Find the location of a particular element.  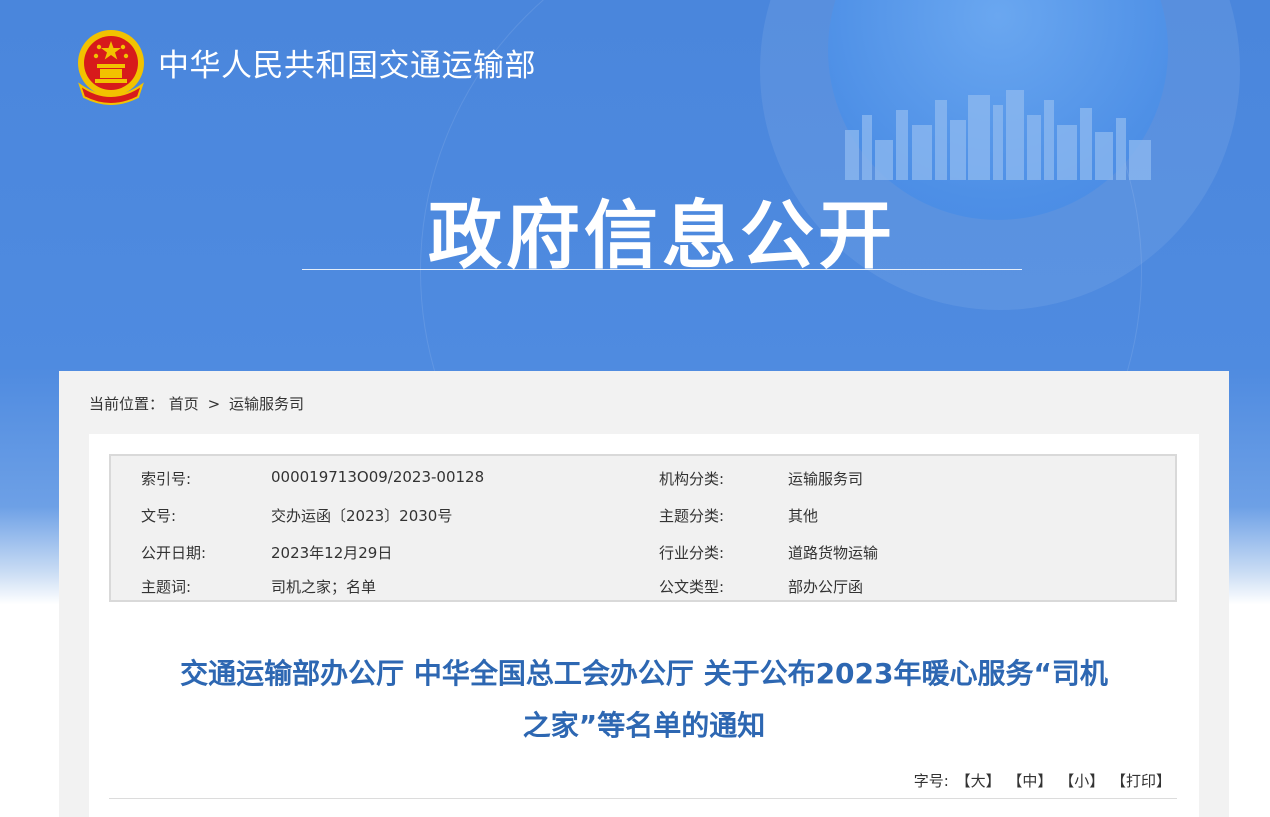

metadata-label: 公文类型: is located at coordinates (692, 587).